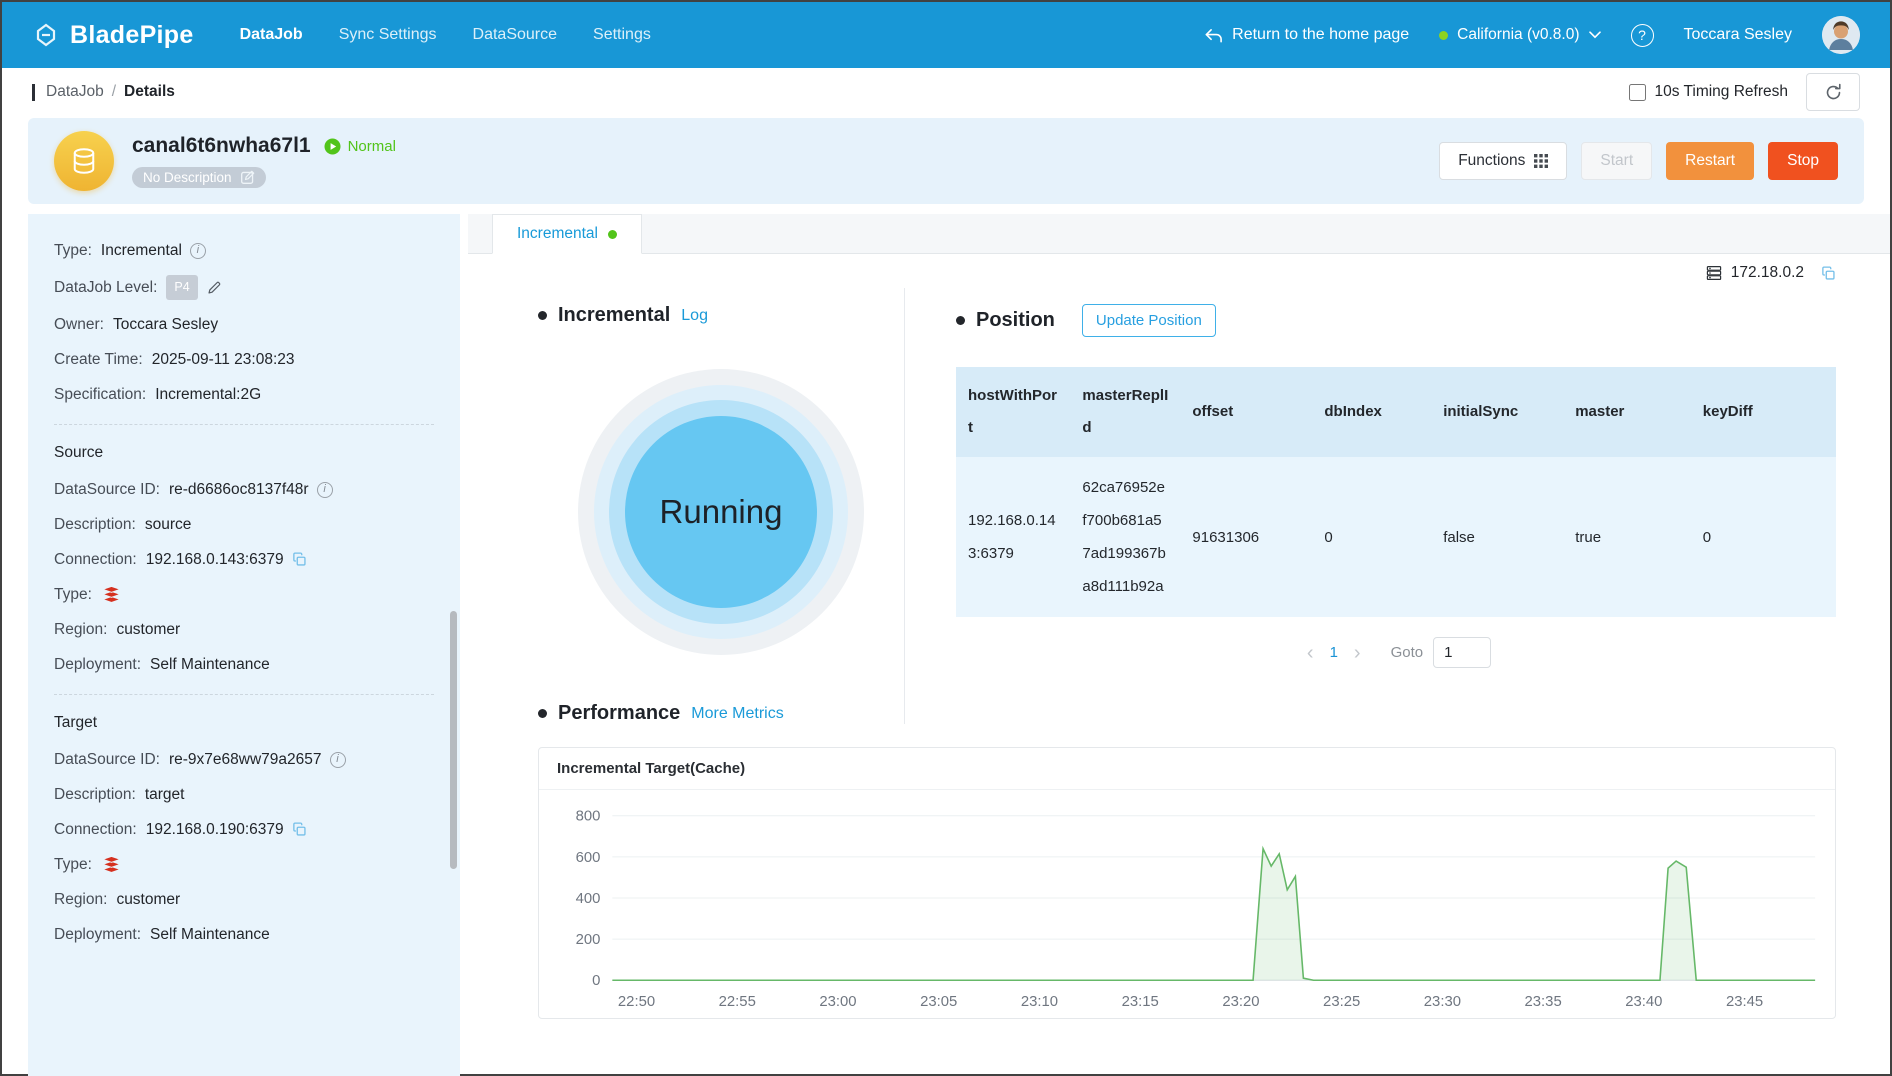  I want to click on source-type-label: Type:, so click(73, 594).